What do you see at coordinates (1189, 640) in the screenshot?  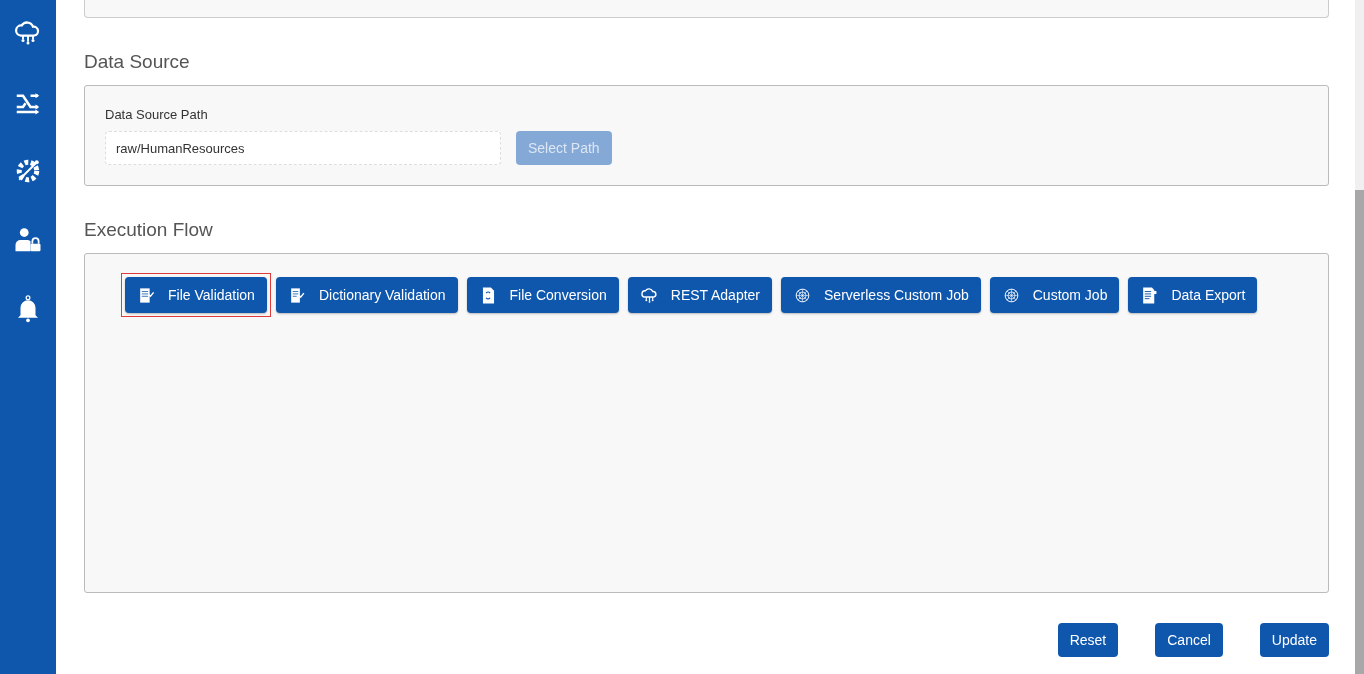 I see `action-button: Cancel` at bounding box center [1189, 640].